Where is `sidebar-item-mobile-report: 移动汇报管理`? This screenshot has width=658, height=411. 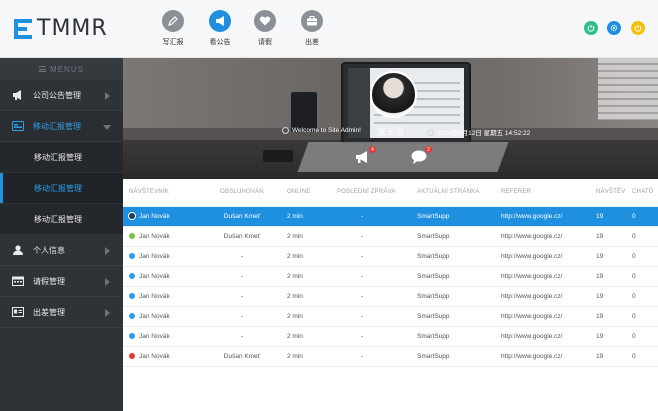 sidebar-item-mobile-report: 移动汇报管理 is located at coordinates (61, 126).